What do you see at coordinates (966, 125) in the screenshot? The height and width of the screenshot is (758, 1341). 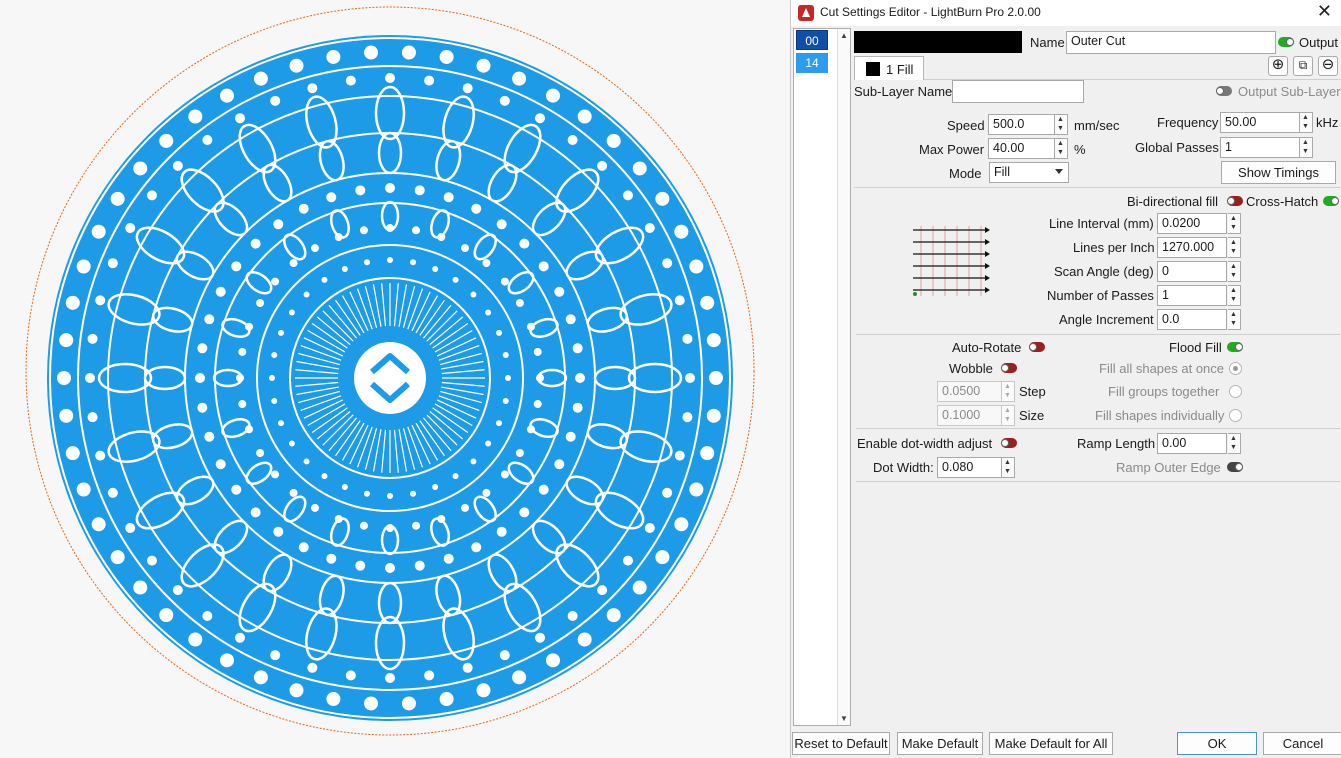 I see `speed-label: Speed` at bounding box center [966, 125].